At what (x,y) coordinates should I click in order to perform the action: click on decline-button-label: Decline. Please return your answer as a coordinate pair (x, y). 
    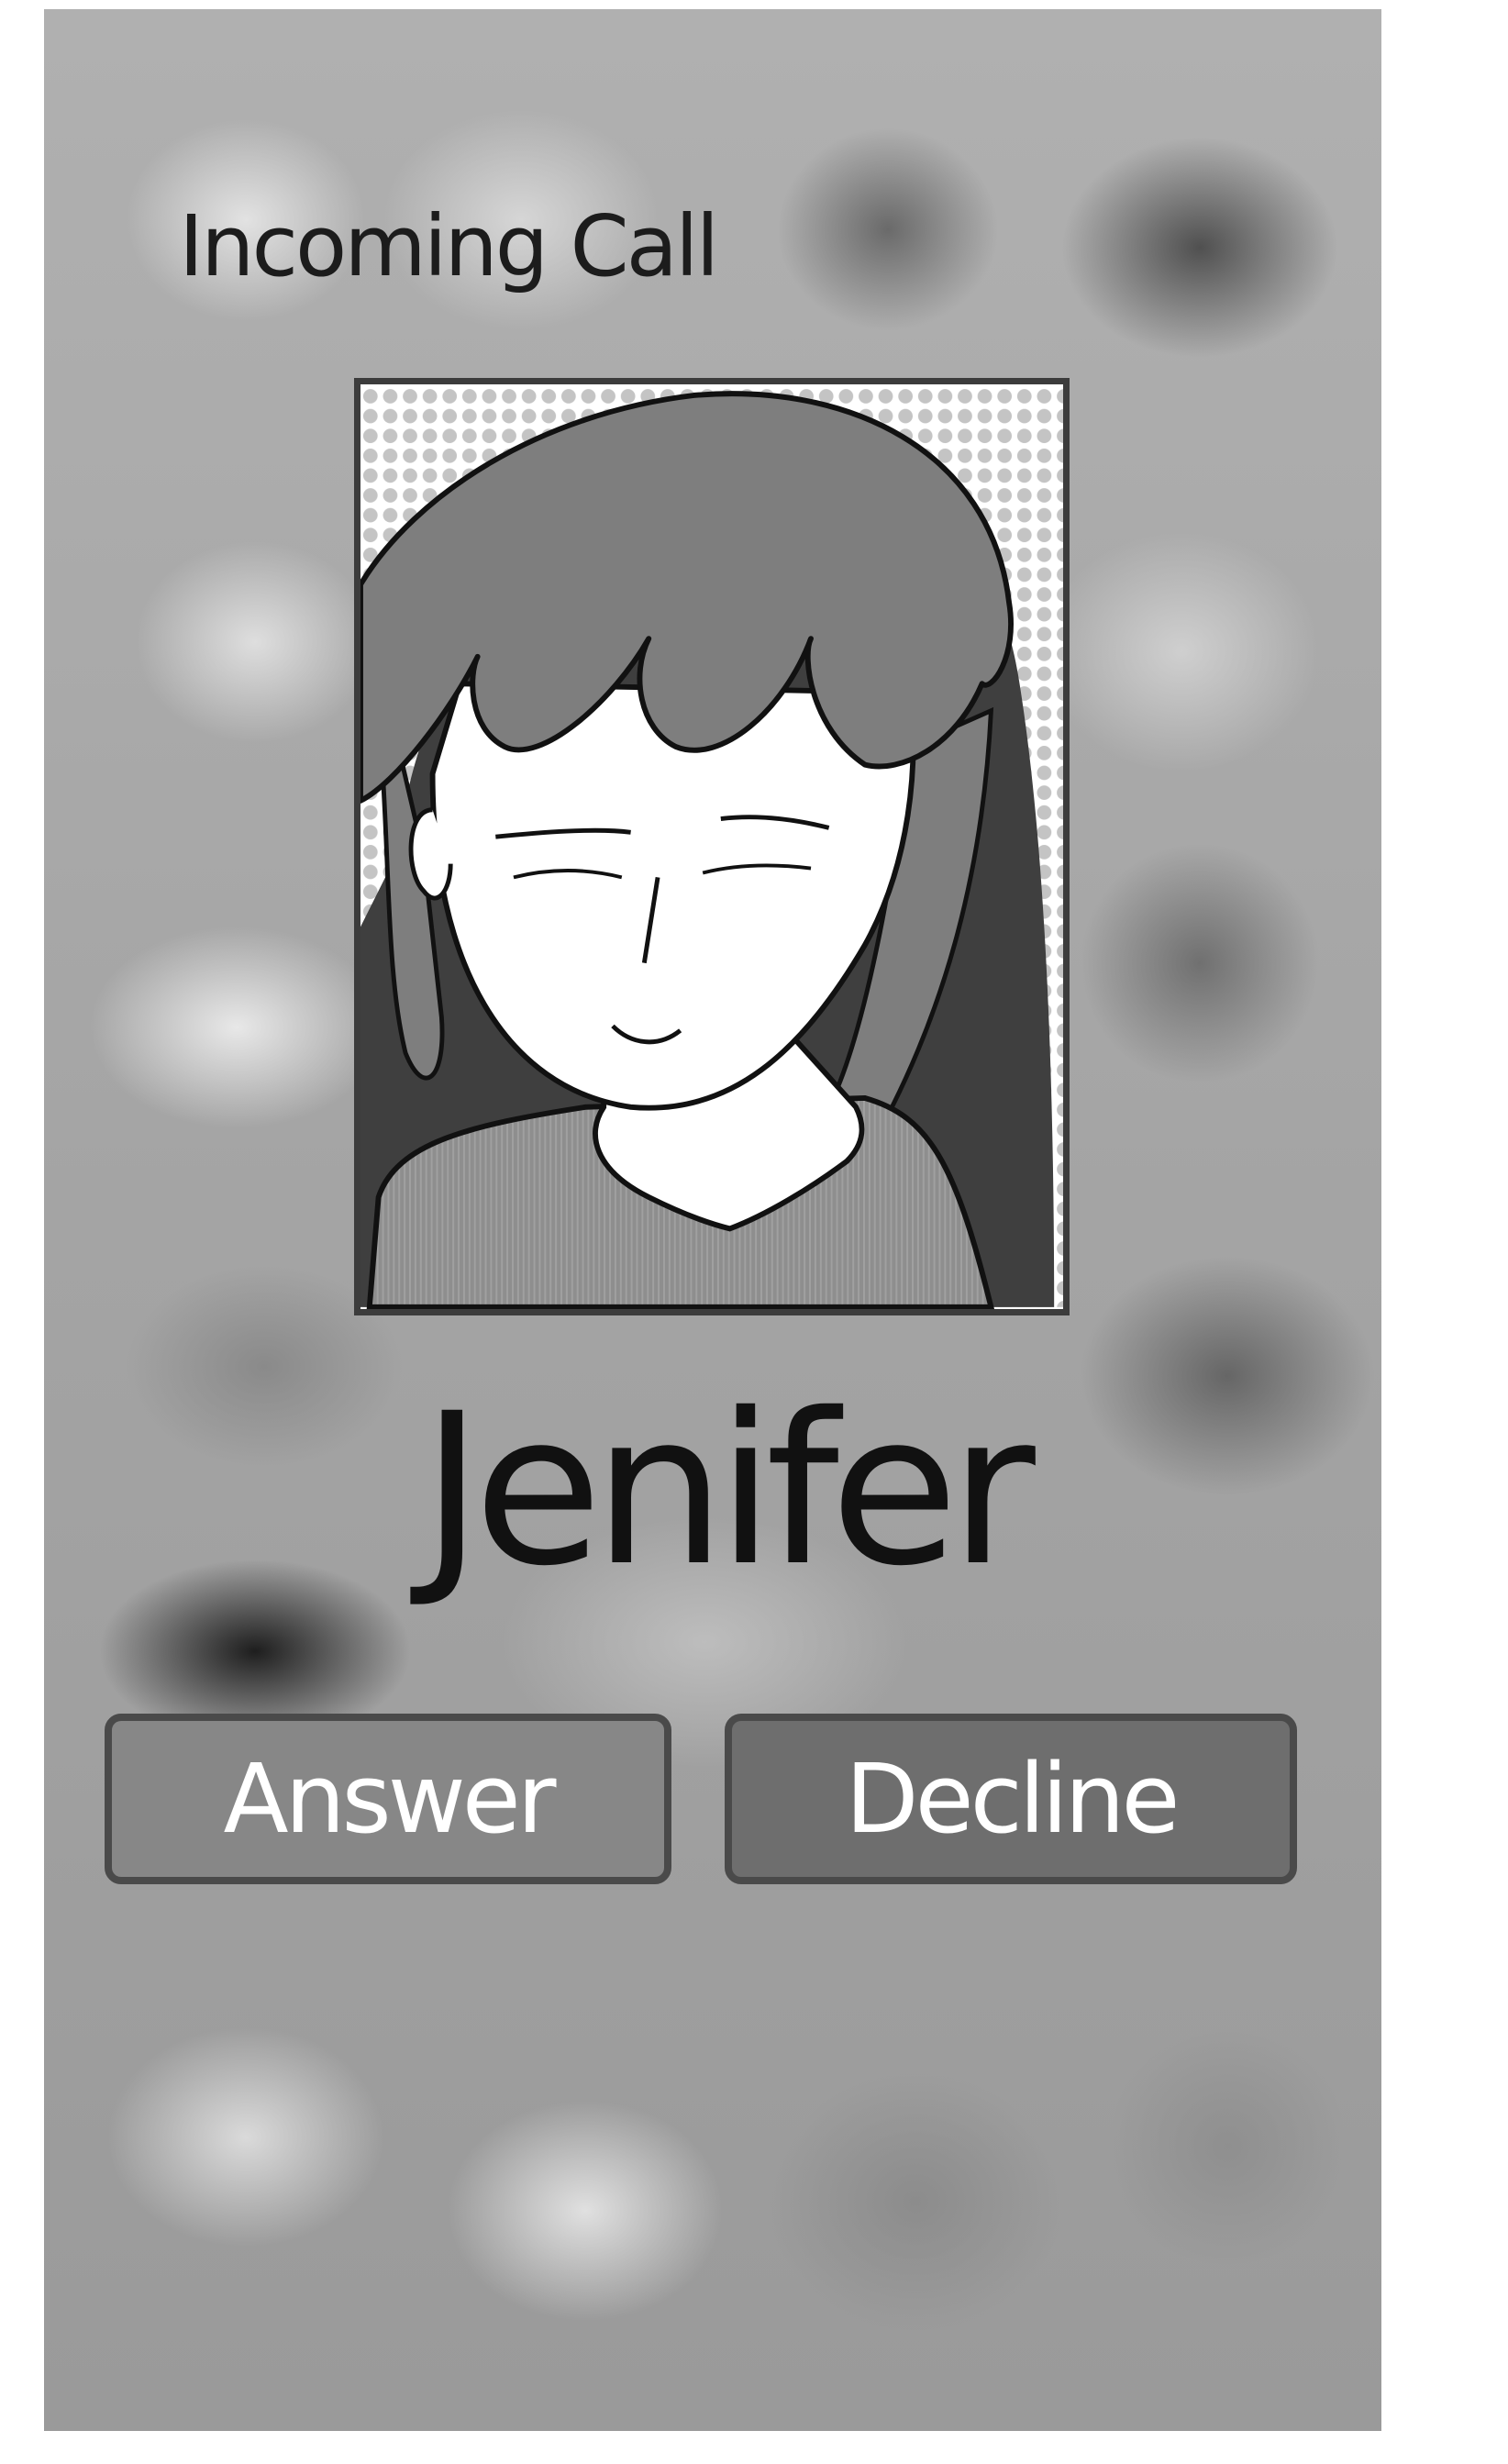
    Looking at the image, I should click on (1013, 1799).